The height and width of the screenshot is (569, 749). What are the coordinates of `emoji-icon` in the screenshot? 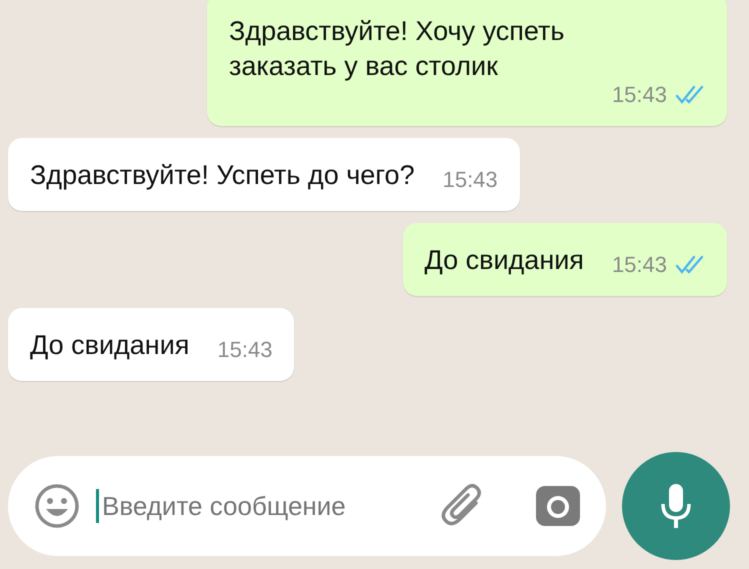 It's located at (57, 506).